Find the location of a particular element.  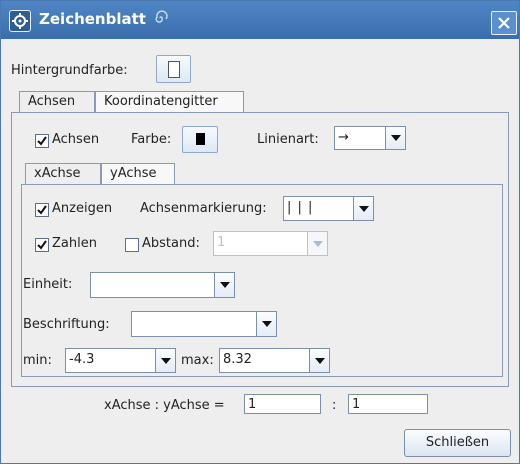

caption-select is located at coordinates (204, 324).